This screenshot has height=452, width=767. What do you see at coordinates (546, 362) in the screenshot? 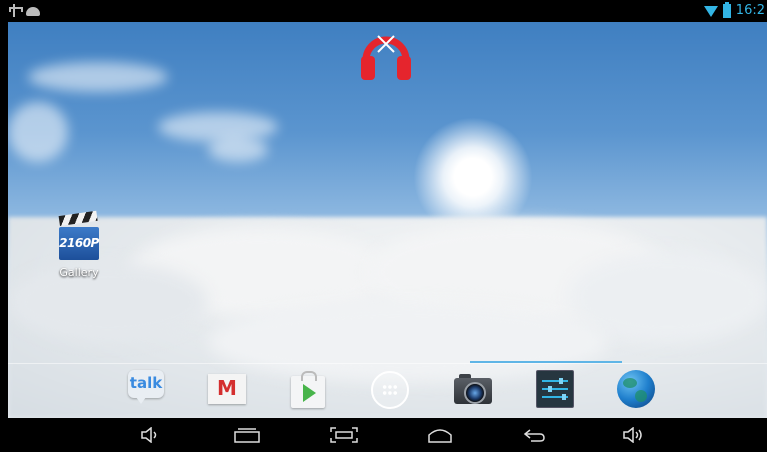
I see `page-indicator` at bounding box center [546, 362].